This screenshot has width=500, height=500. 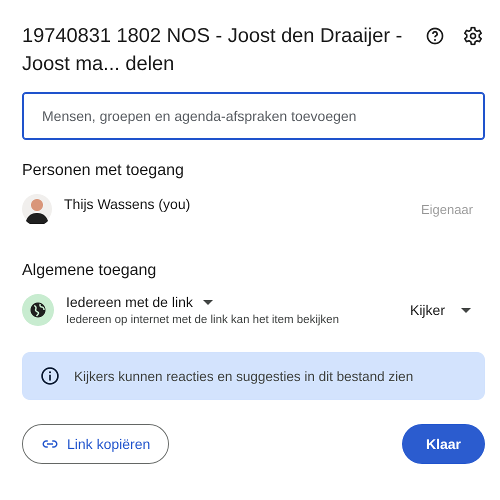 I want to click on role-label: Eigenaar, so click(x=446, y=209).